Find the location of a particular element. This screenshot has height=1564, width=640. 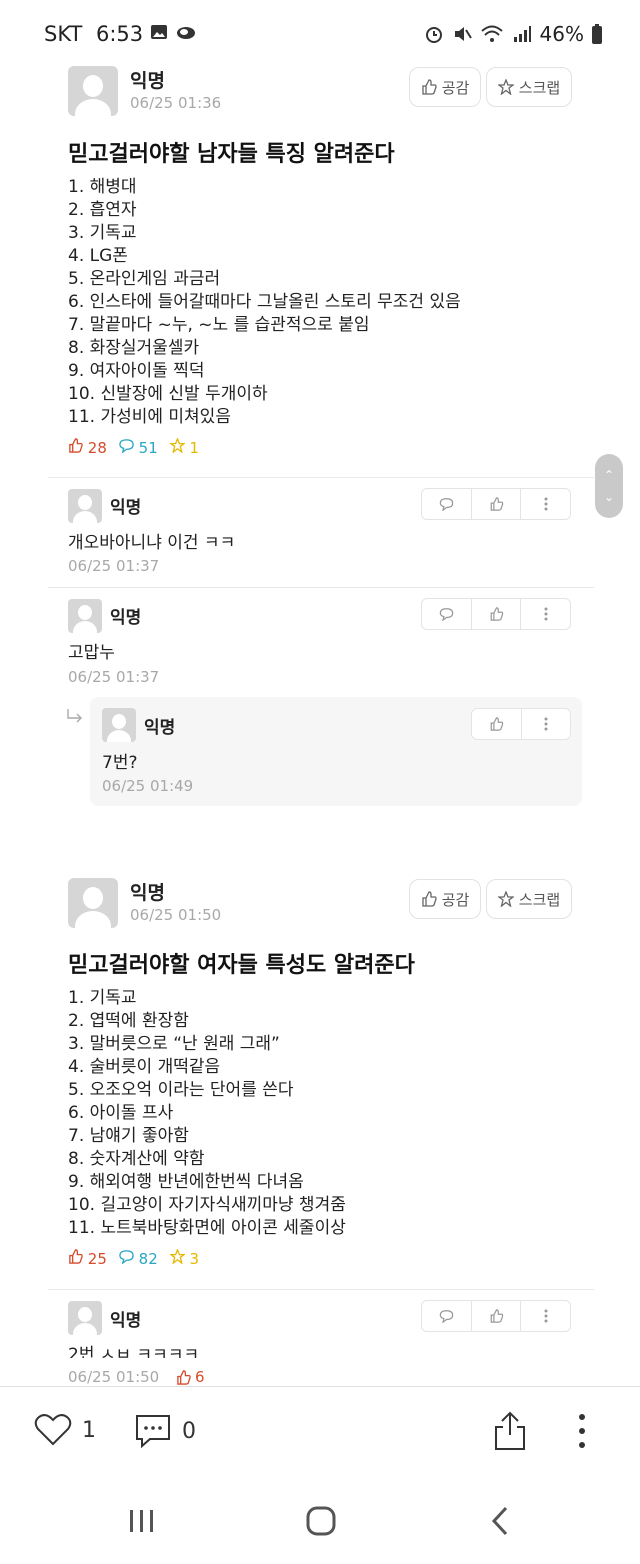

list-item: 10. 신발장에 신발 두개이하 is located at coordinates (168, 394).